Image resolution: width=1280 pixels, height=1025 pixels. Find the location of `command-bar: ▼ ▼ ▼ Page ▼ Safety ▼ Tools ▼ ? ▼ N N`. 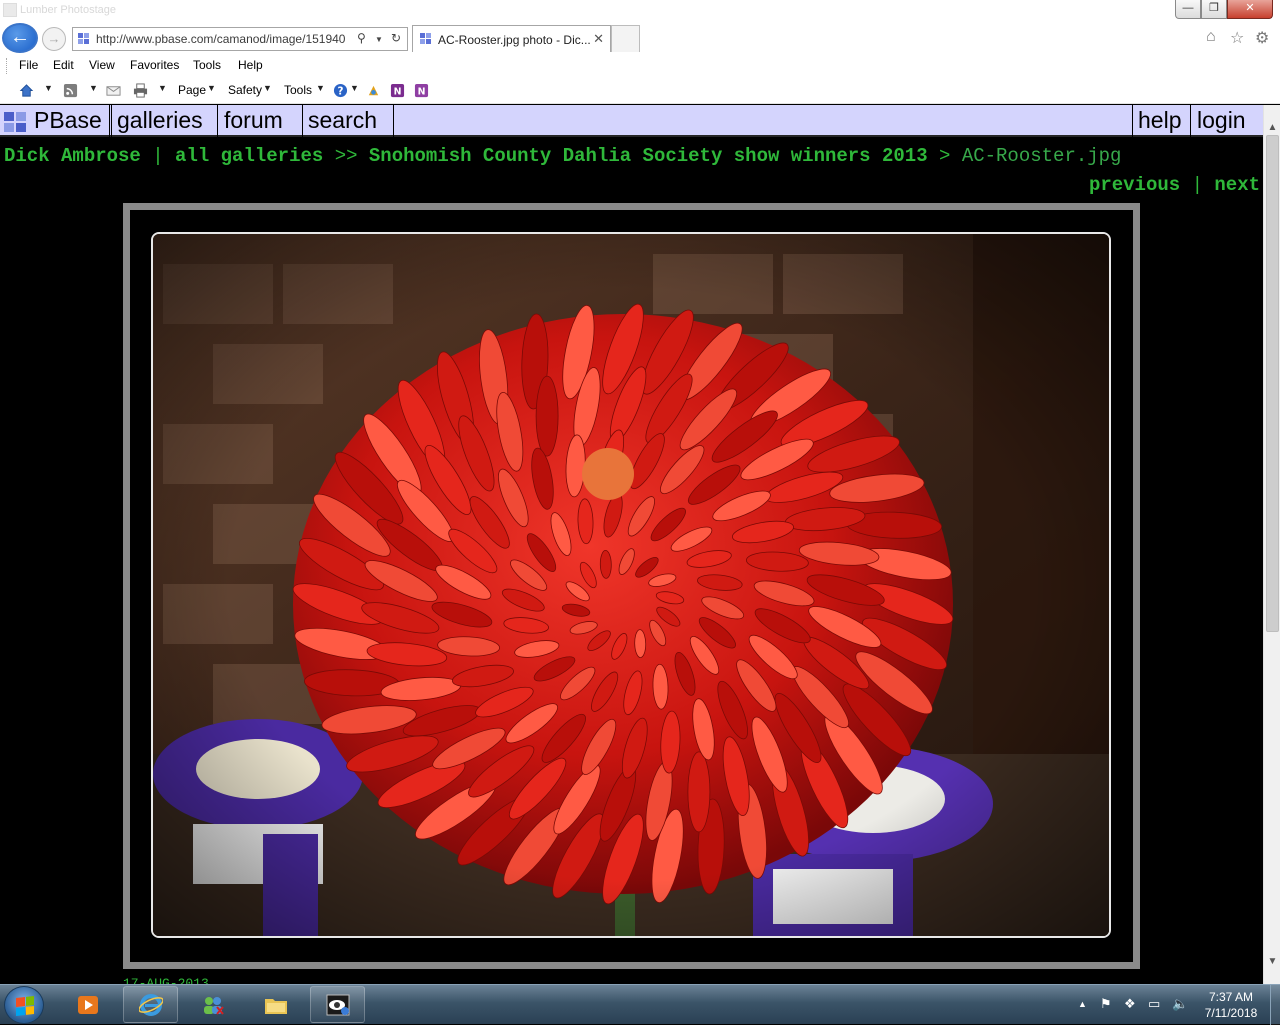

command-bar: ▼ ▼ ▼ Page ▼ Safety ▼ Tools ▼ ? ▼ N N is located at coordinates (640, 91).